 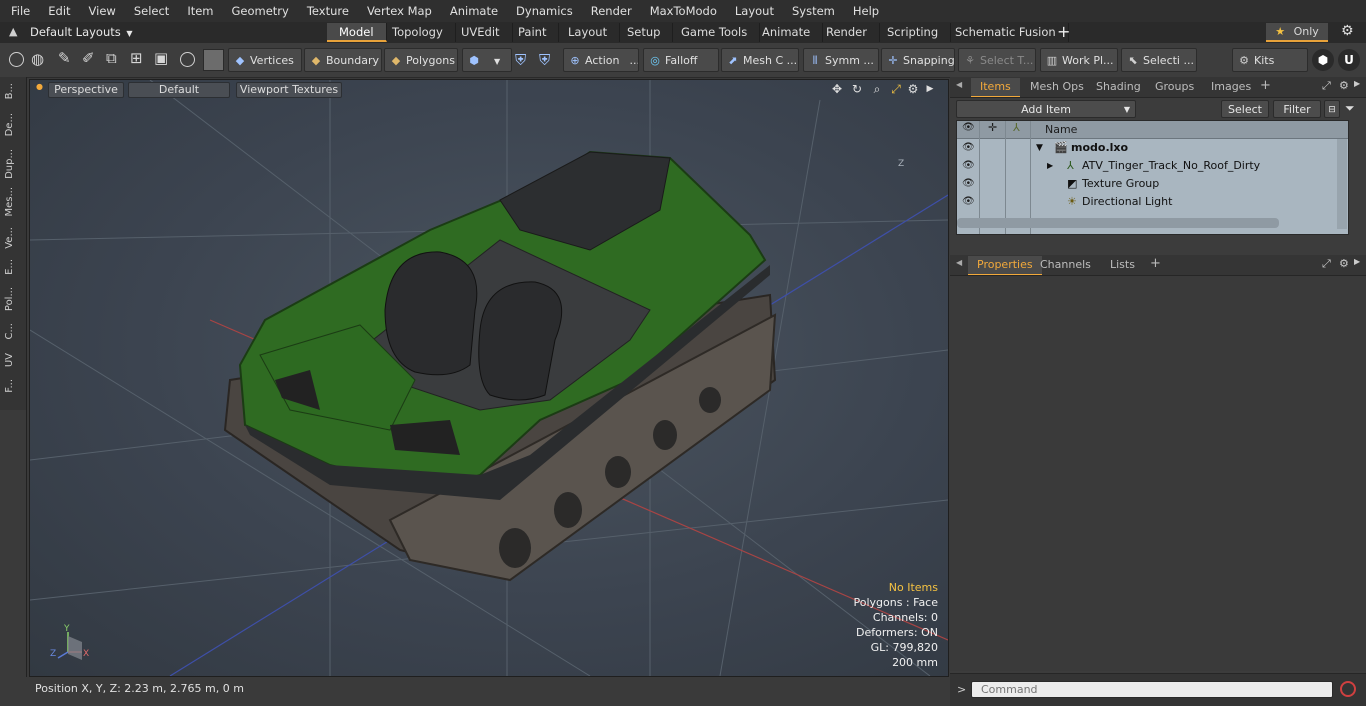 What do you see at coordinates (866, 11) in the screenshot?
I see `menu-help: Help` at bounding box center [866, 11].